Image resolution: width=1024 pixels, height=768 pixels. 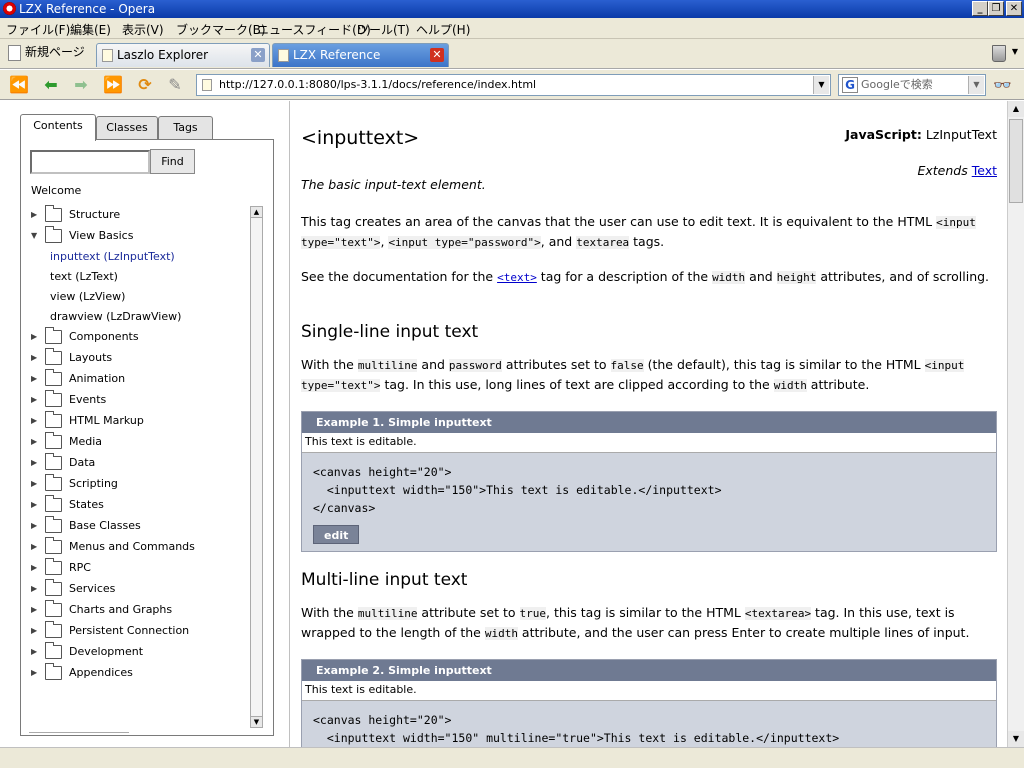 I want to click on tree-item-components: ▶ Components, so click(x=133, y=337).